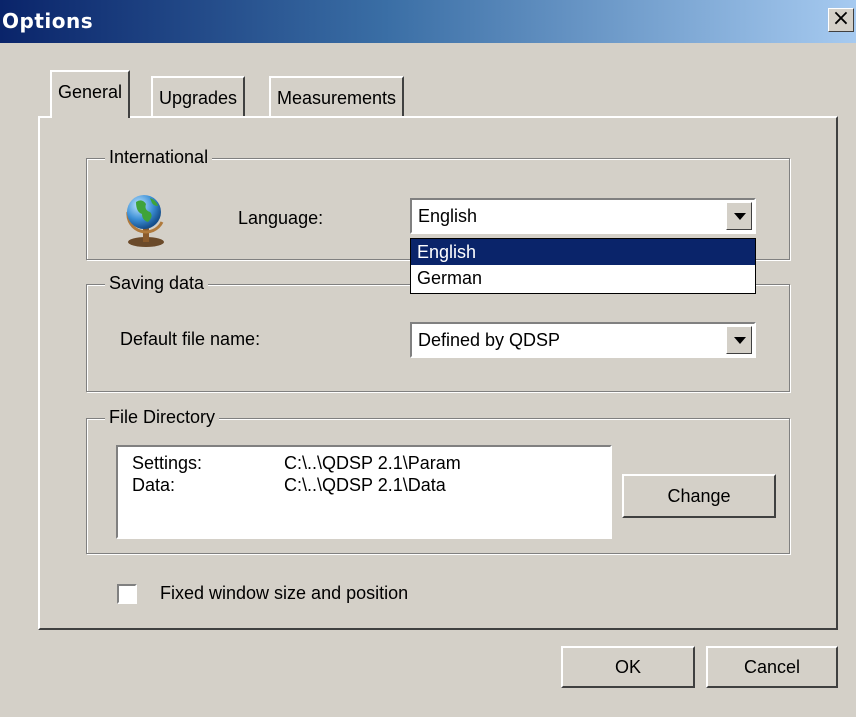 Image resolution: width=856 pixels, height=717 pixels. What do you see at coordinates (284, 593) in the screenshot?
I see `fixed-window-label: Fixed window size and position` at bounding box center [284, 593].